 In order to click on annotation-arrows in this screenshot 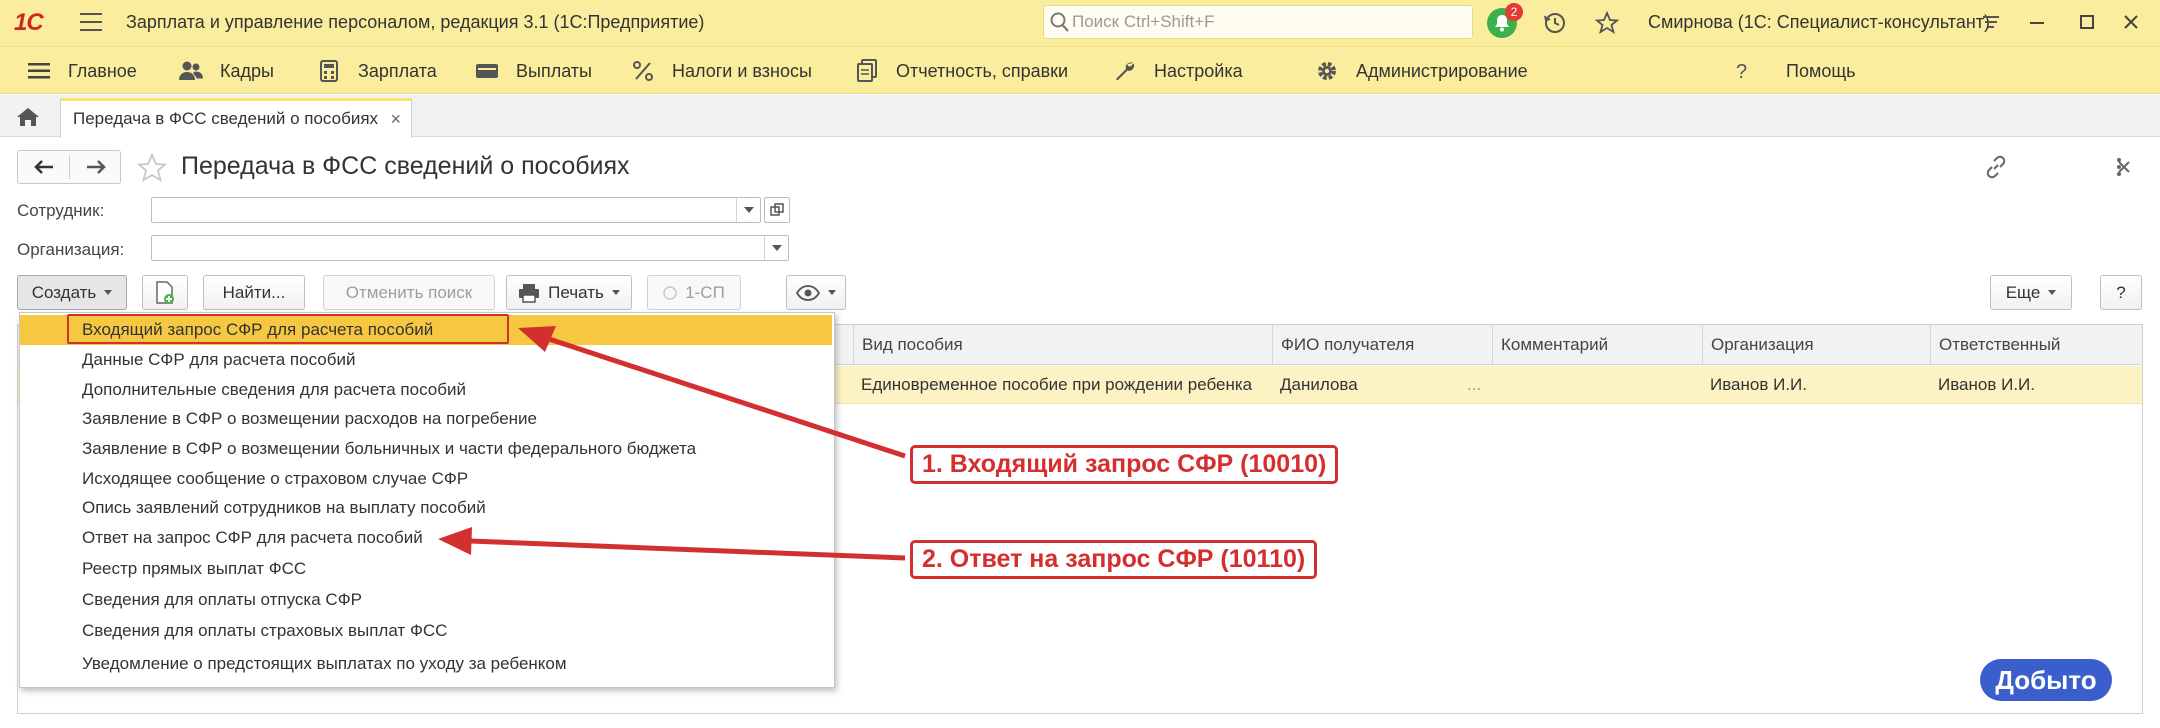, I will do `click(672, 443)`.